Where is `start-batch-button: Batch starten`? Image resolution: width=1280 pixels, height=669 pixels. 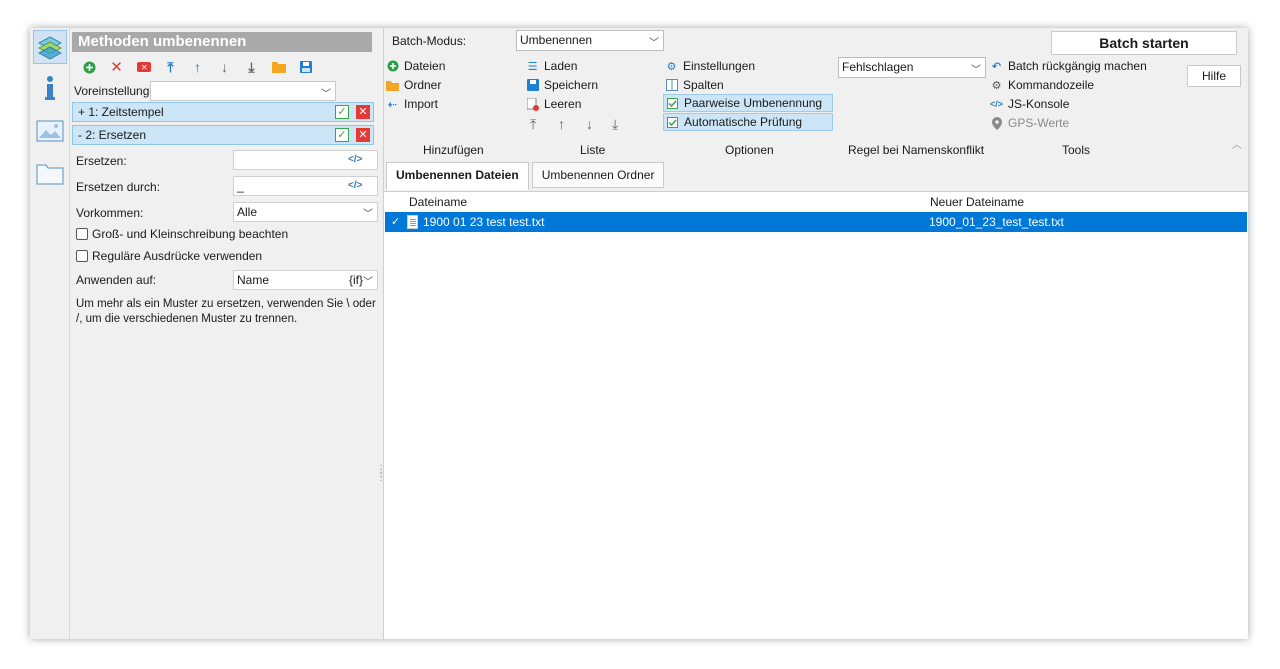 start-batch-button: Batch starten is located at coordinates (1144, 43).